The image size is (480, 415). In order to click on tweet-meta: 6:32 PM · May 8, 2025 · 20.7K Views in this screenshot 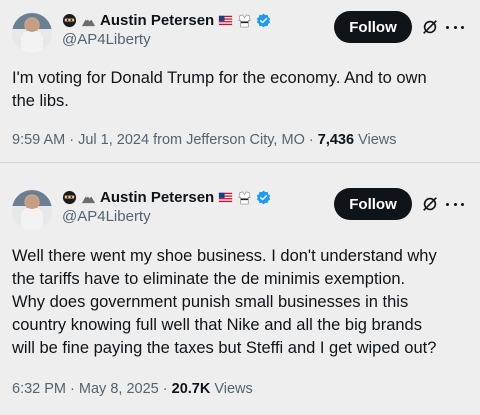, I will do `click(132, 389)`.